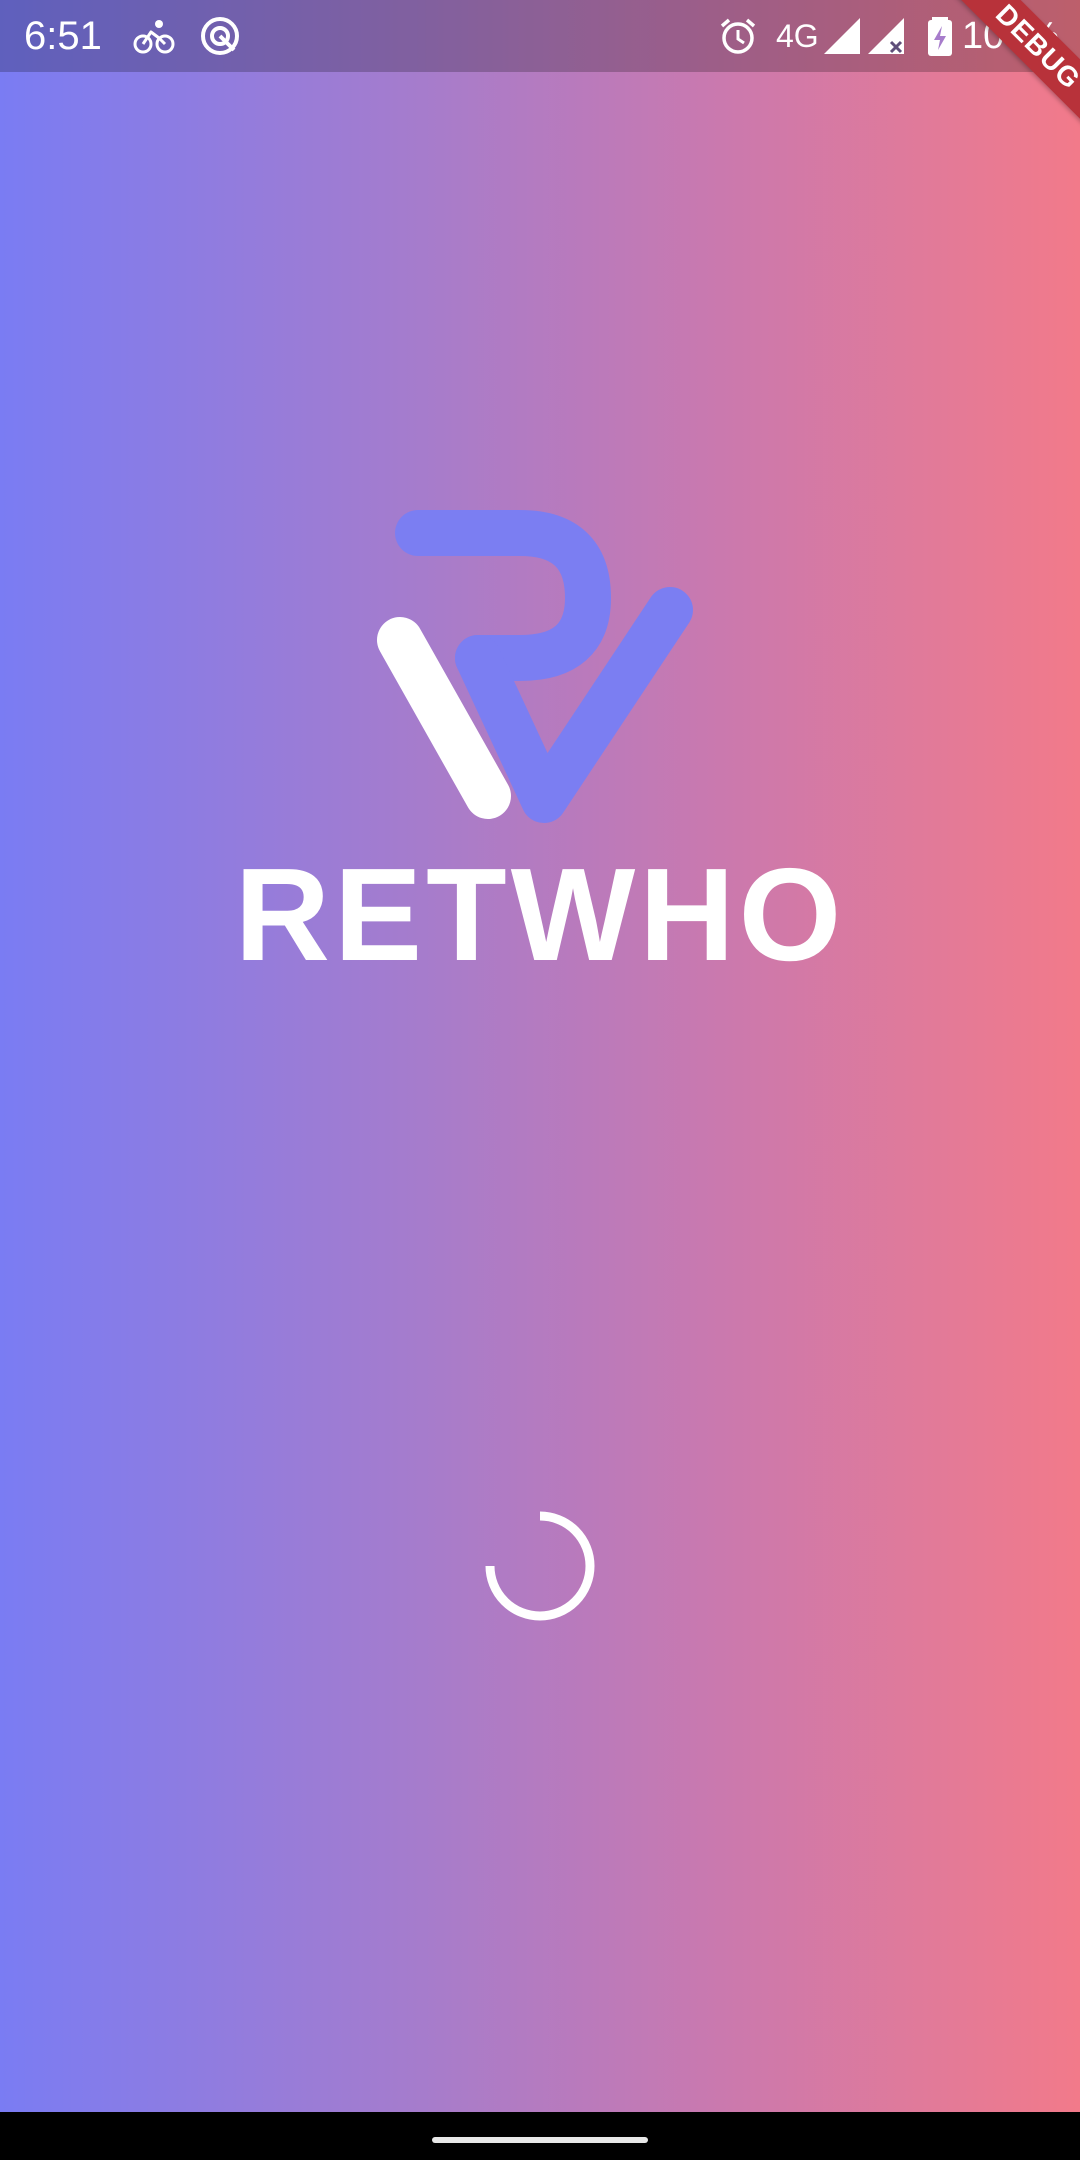 The width and height of the screenshot is (1080, 2160). Describe the element at coordinates (154, 37) in the screenshot. I see `cycling-icon` at that location.